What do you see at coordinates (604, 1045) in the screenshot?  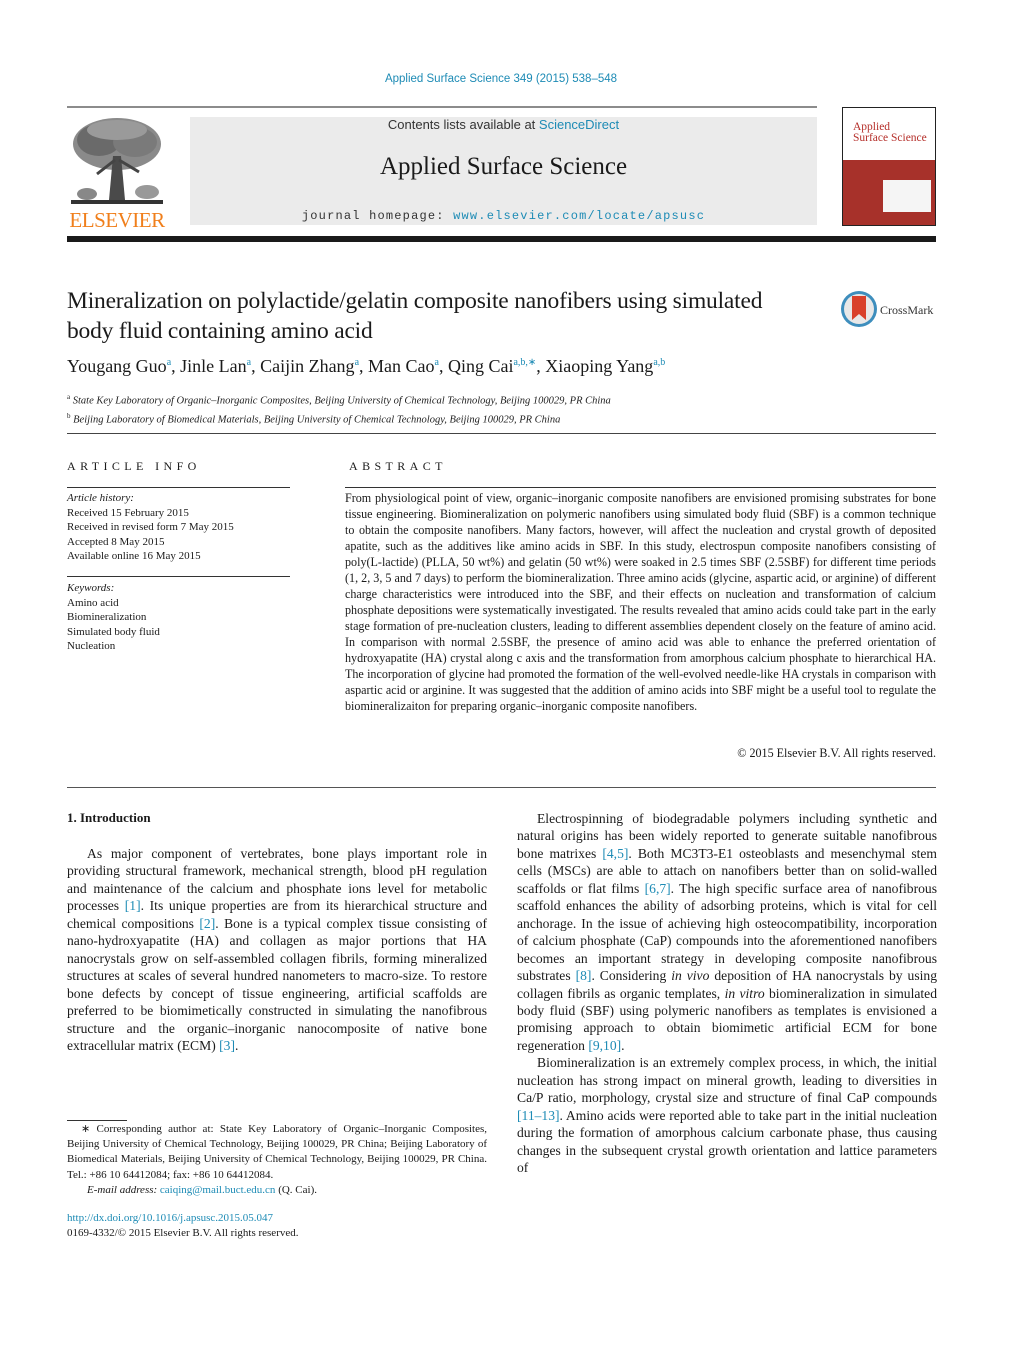 I see `citation-link: [9,10]` at bounding box center [604, 1045].